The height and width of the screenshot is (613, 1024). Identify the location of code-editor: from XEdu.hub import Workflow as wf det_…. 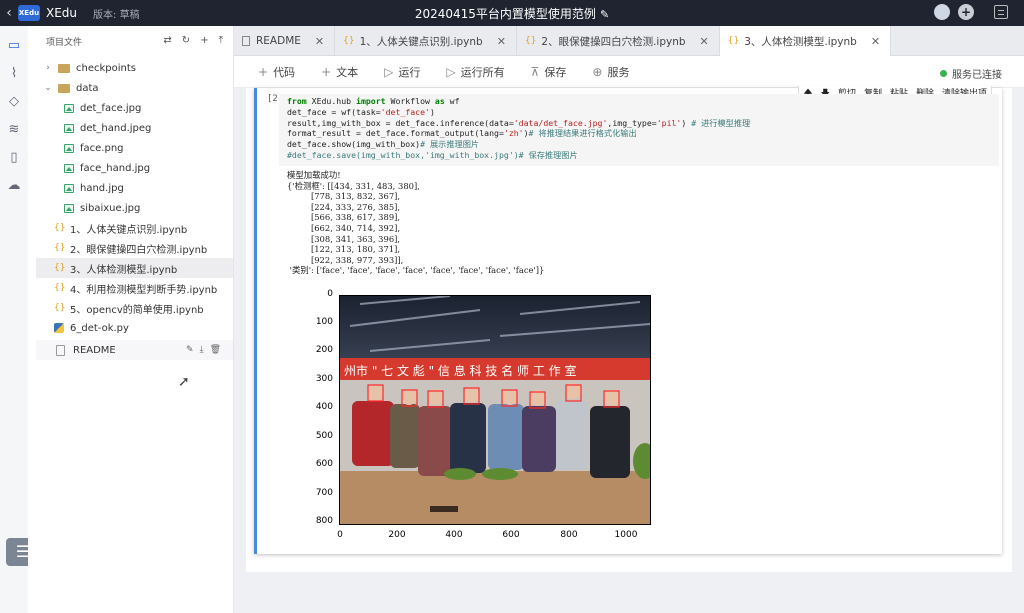
(639, 130).